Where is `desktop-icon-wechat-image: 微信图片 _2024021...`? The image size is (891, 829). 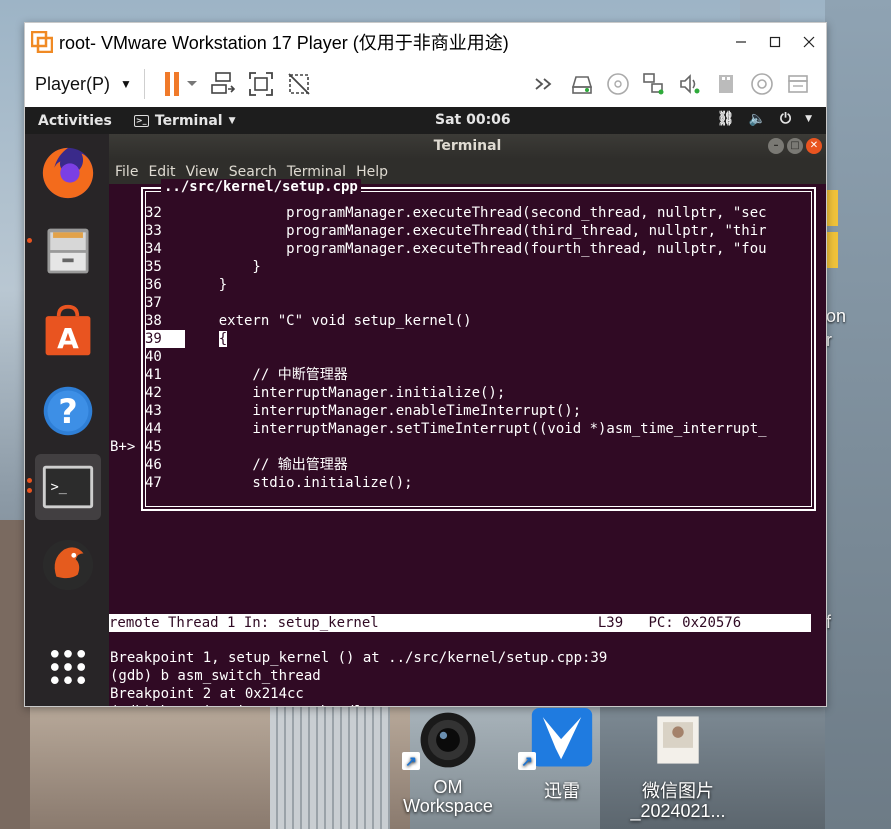
desktop-icon-wechat-image: 微信图片 _2024021... is located at coordinates (678, 765).